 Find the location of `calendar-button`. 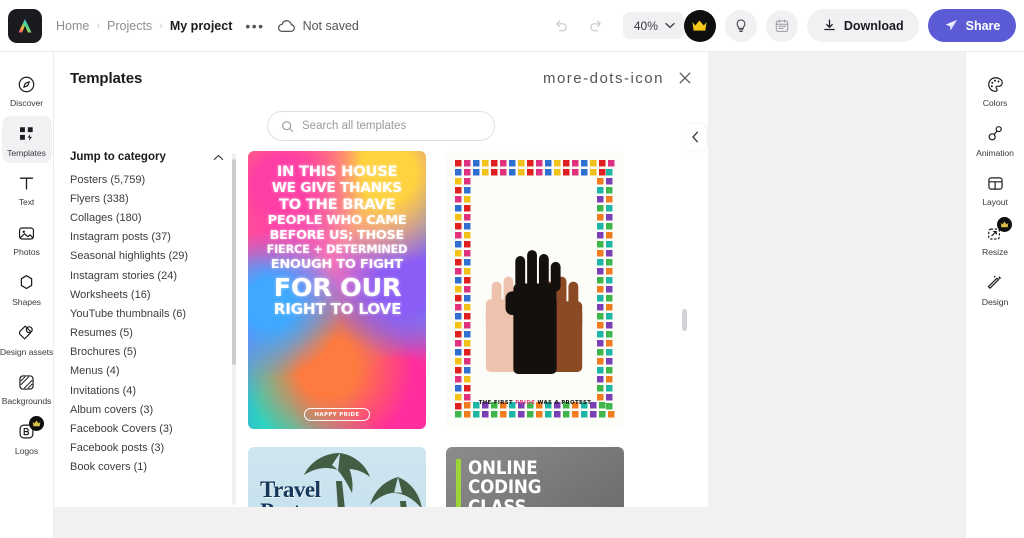

calendar-button is located at coordinates (781, 25).